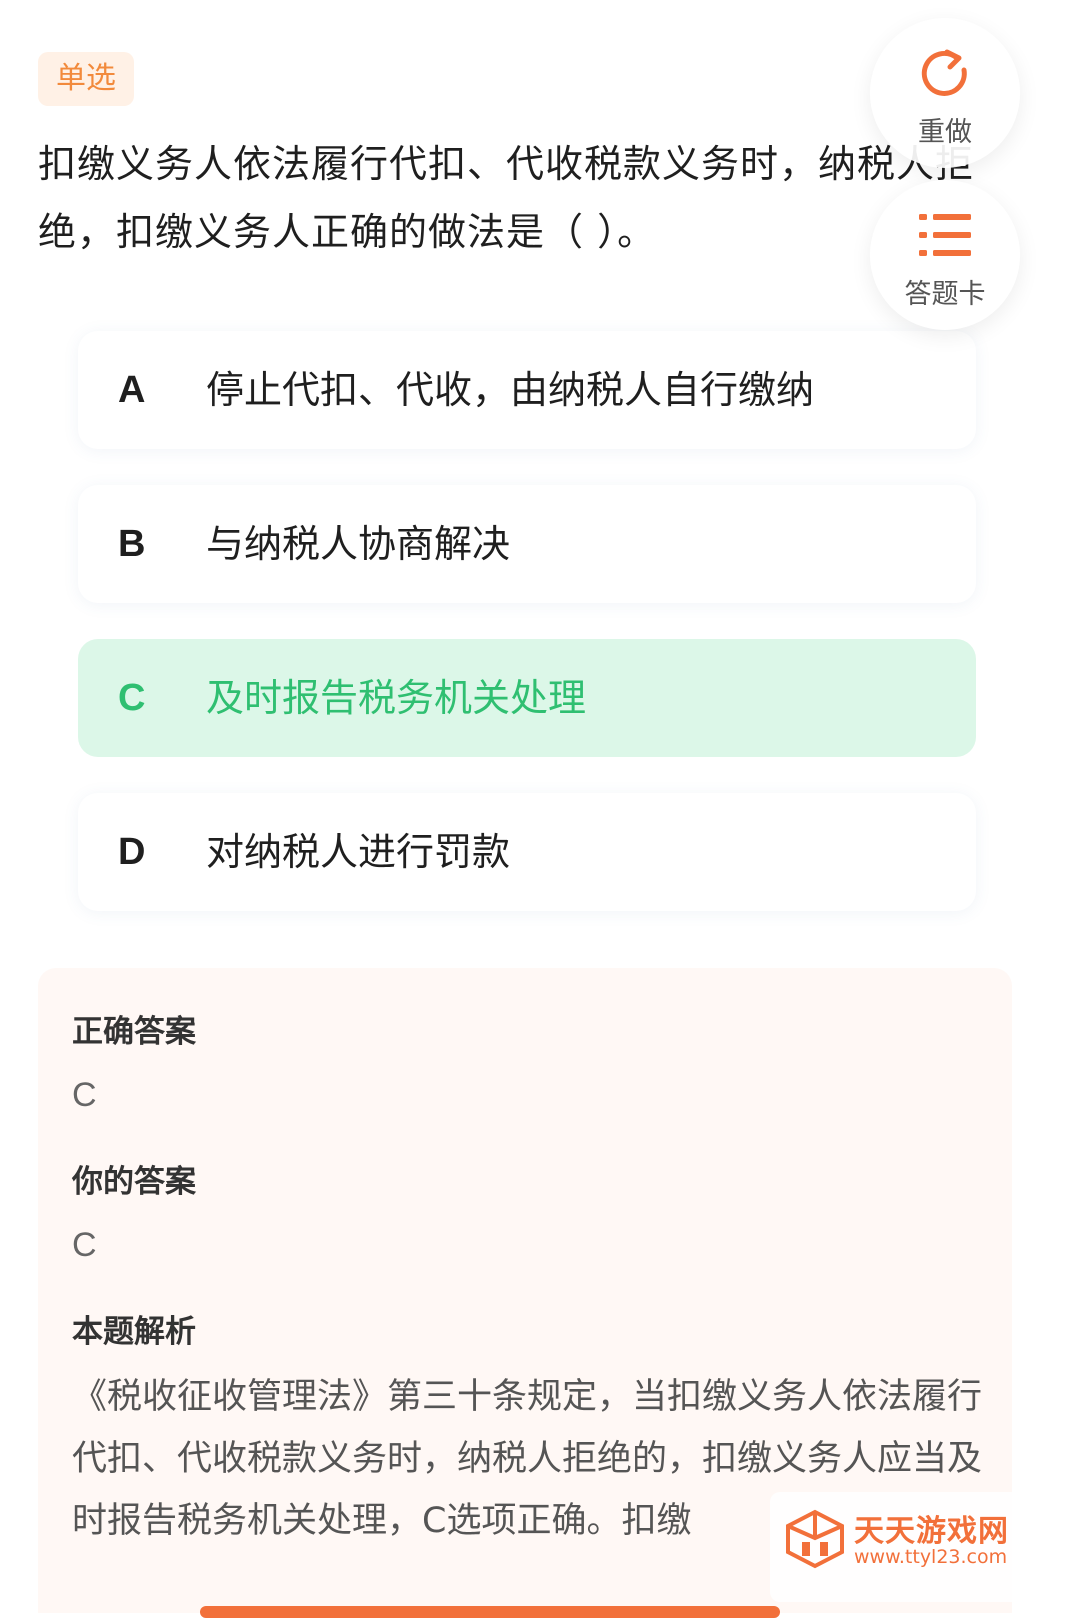 The width and height of the screenshot is (1080, 1618). Describe the element at coordinates (945, 294) in the screenshot. I see `answer-card-label: 答题卡` at that location.